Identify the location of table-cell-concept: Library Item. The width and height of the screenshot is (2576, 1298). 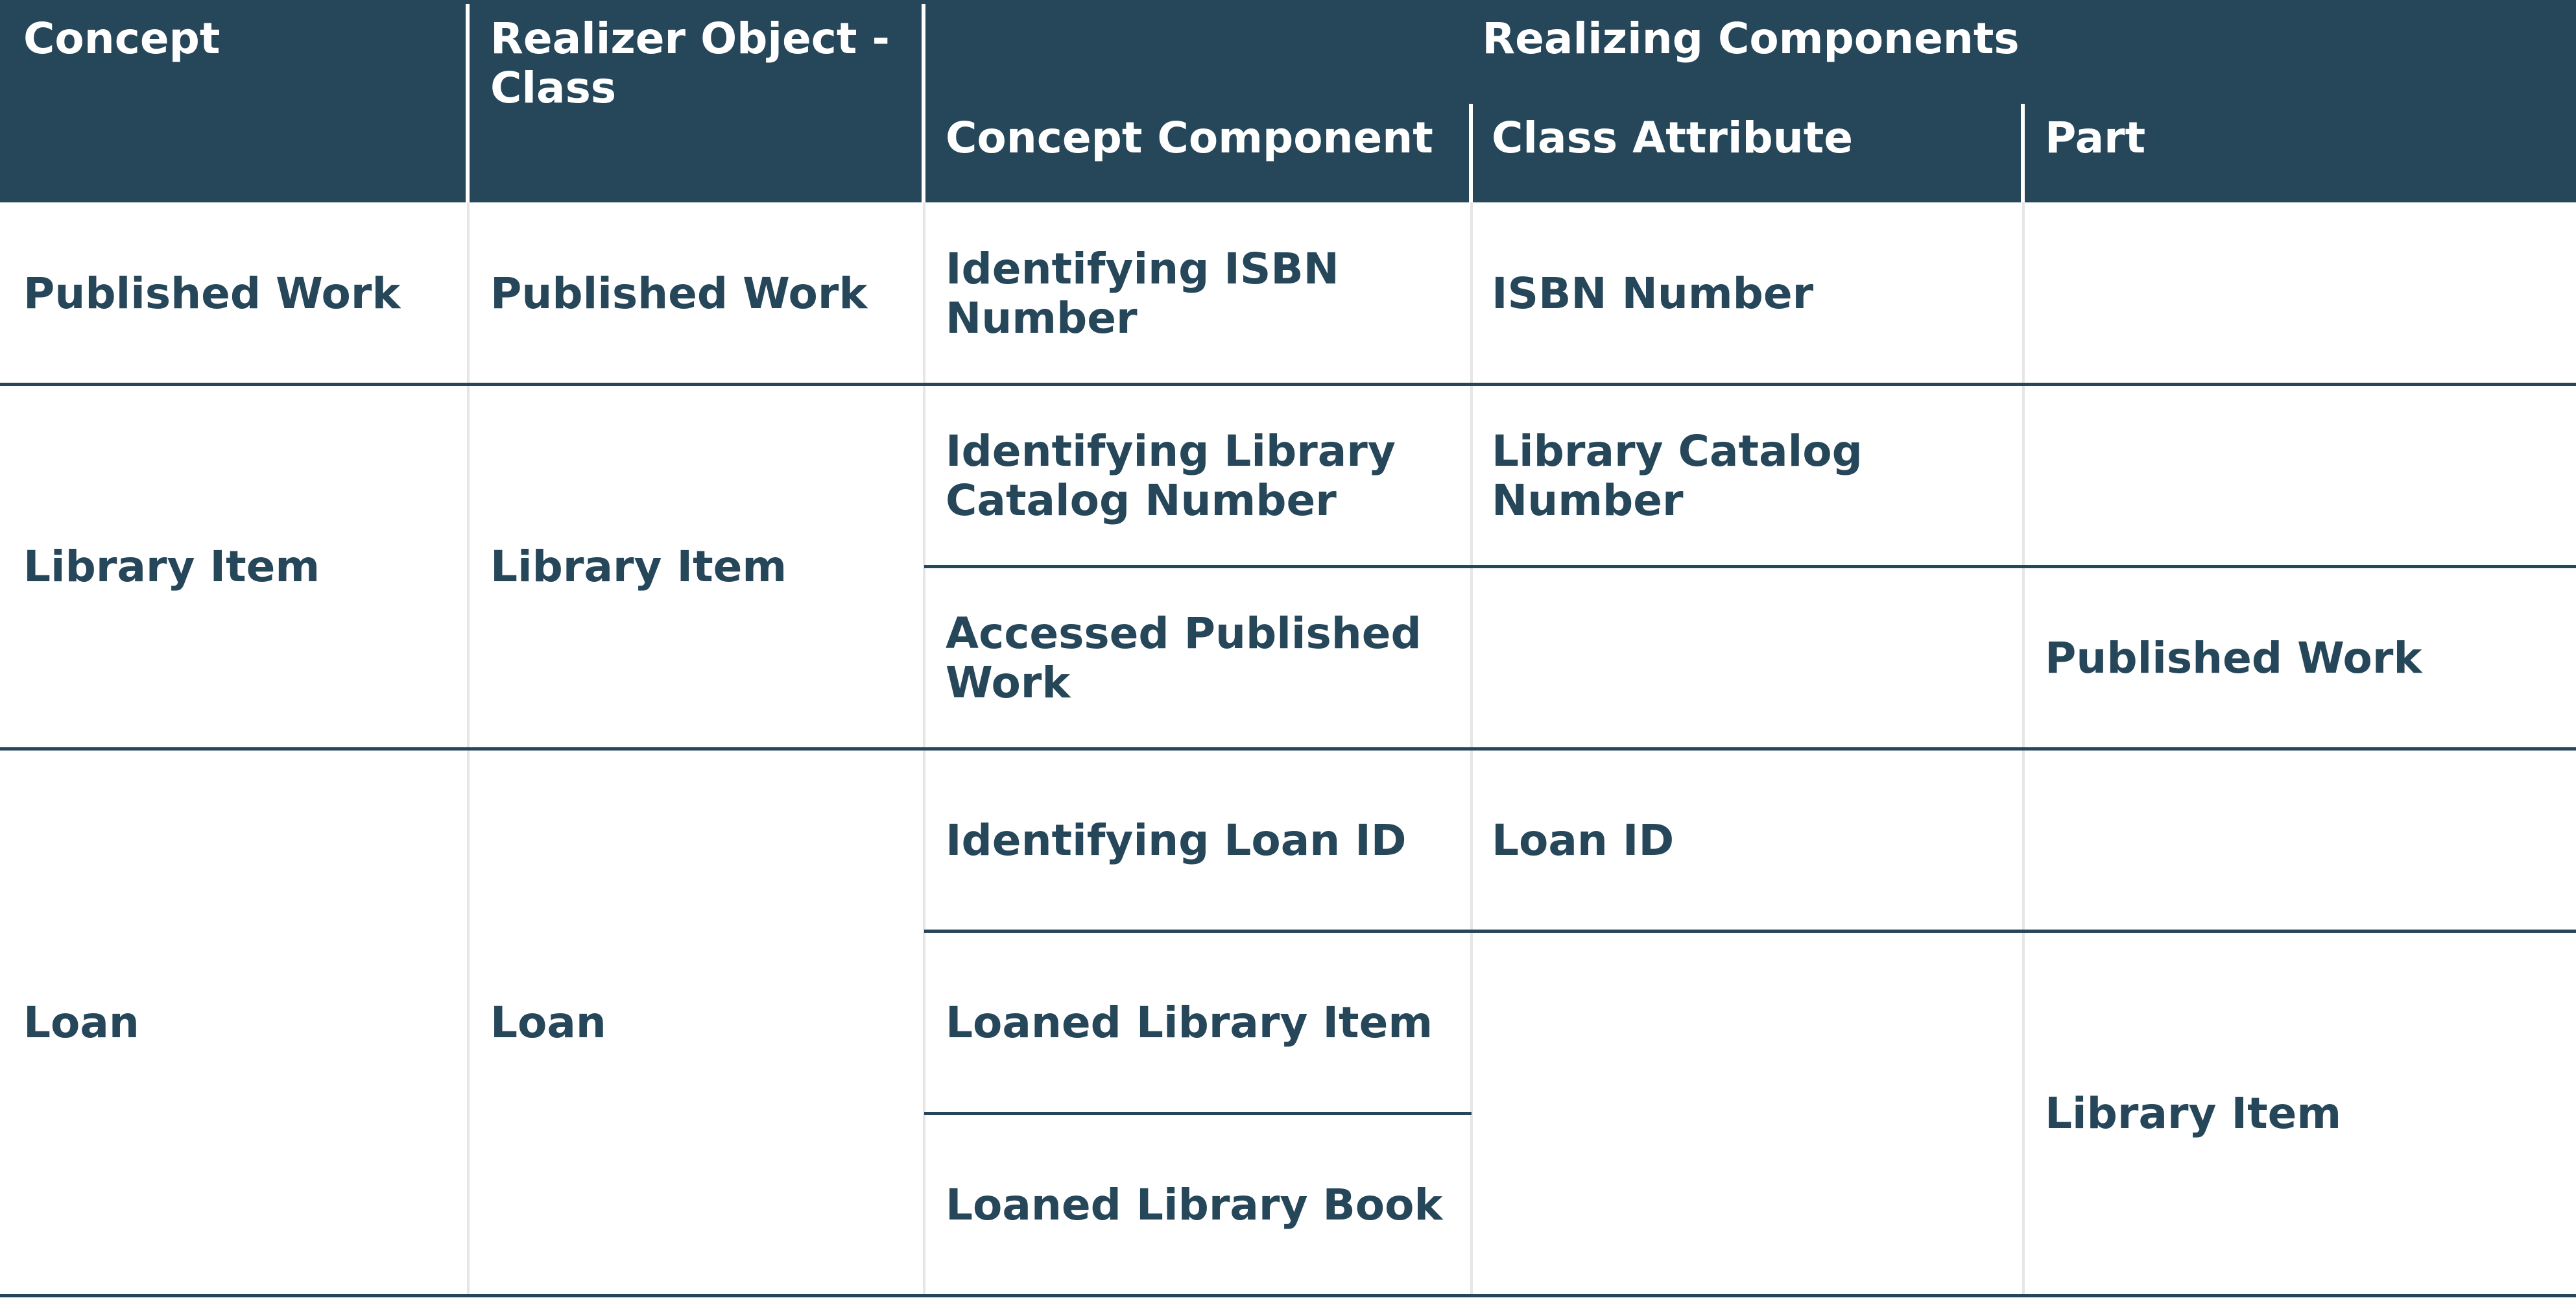
(172, 567).